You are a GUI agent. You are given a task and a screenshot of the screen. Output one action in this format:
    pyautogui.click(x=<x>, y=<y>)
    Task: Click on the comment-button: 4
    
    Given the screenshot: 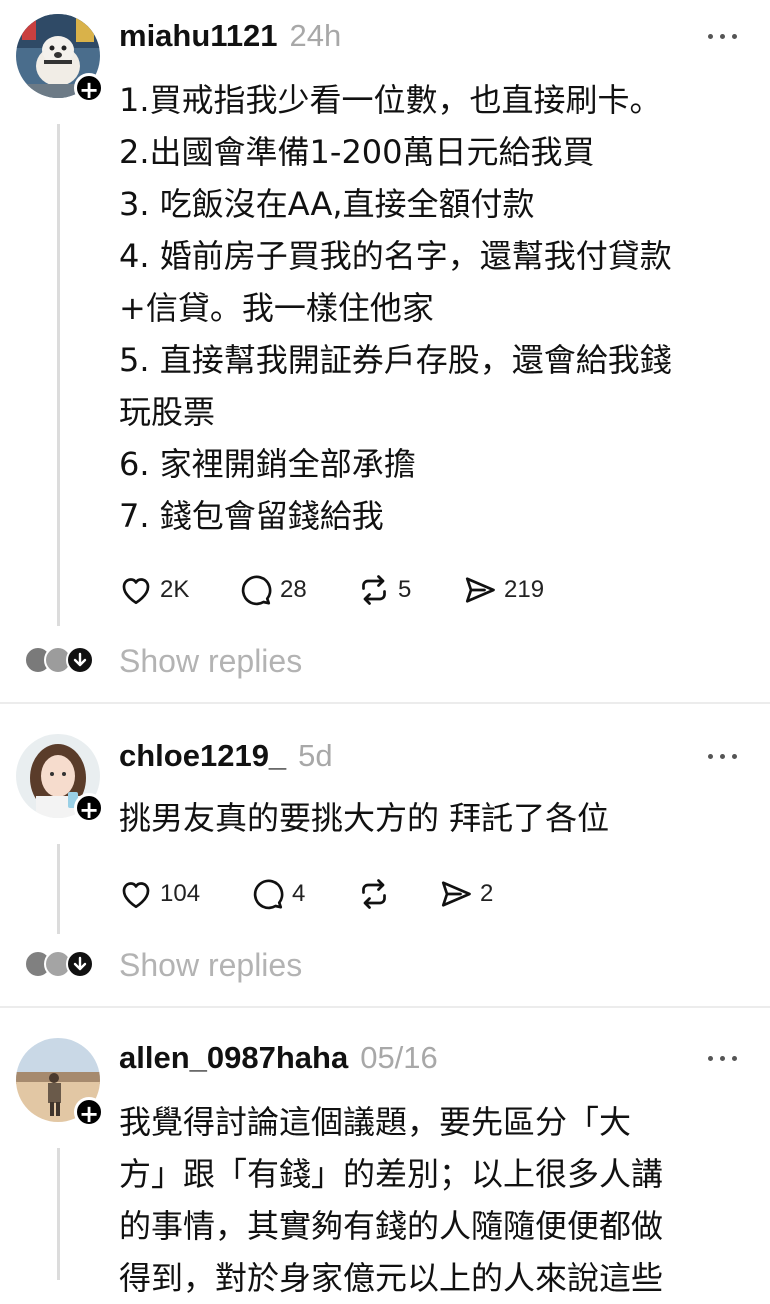 What is the action you would take?
    pyautogui.click(x=277, y=894)
    